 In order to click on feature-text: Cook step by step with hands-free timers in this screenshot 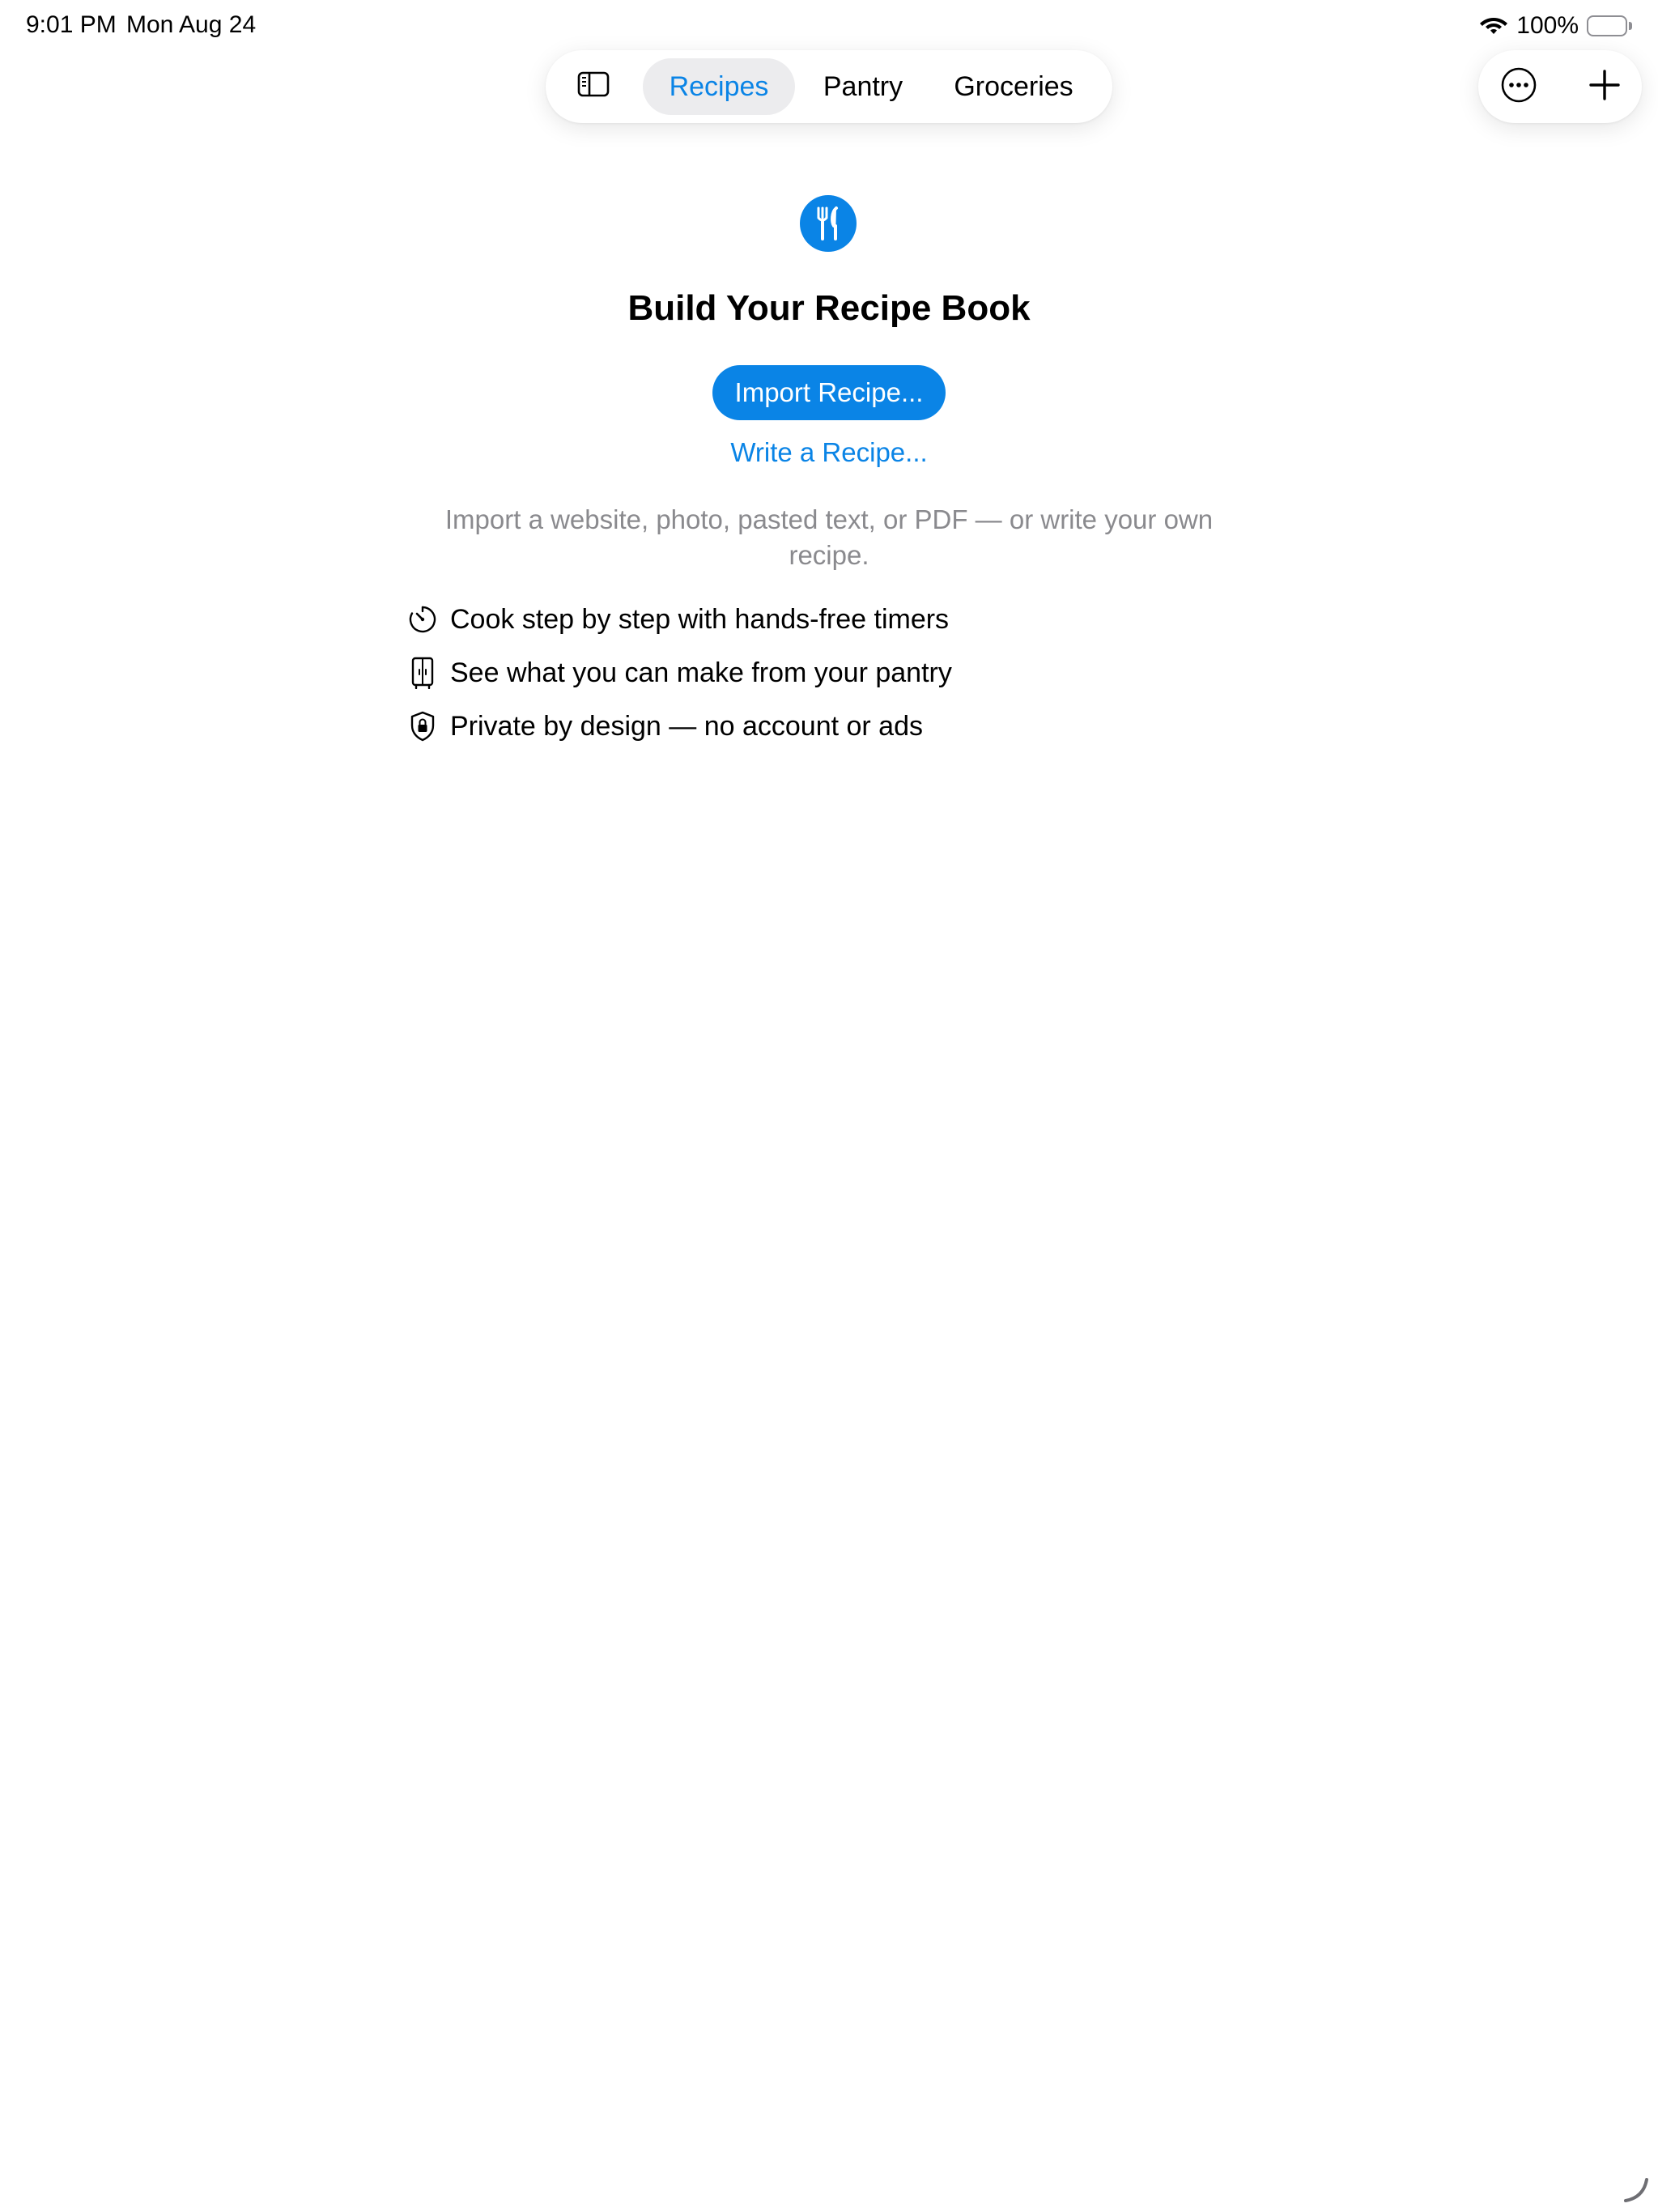, I will do `click(700, 619)`.